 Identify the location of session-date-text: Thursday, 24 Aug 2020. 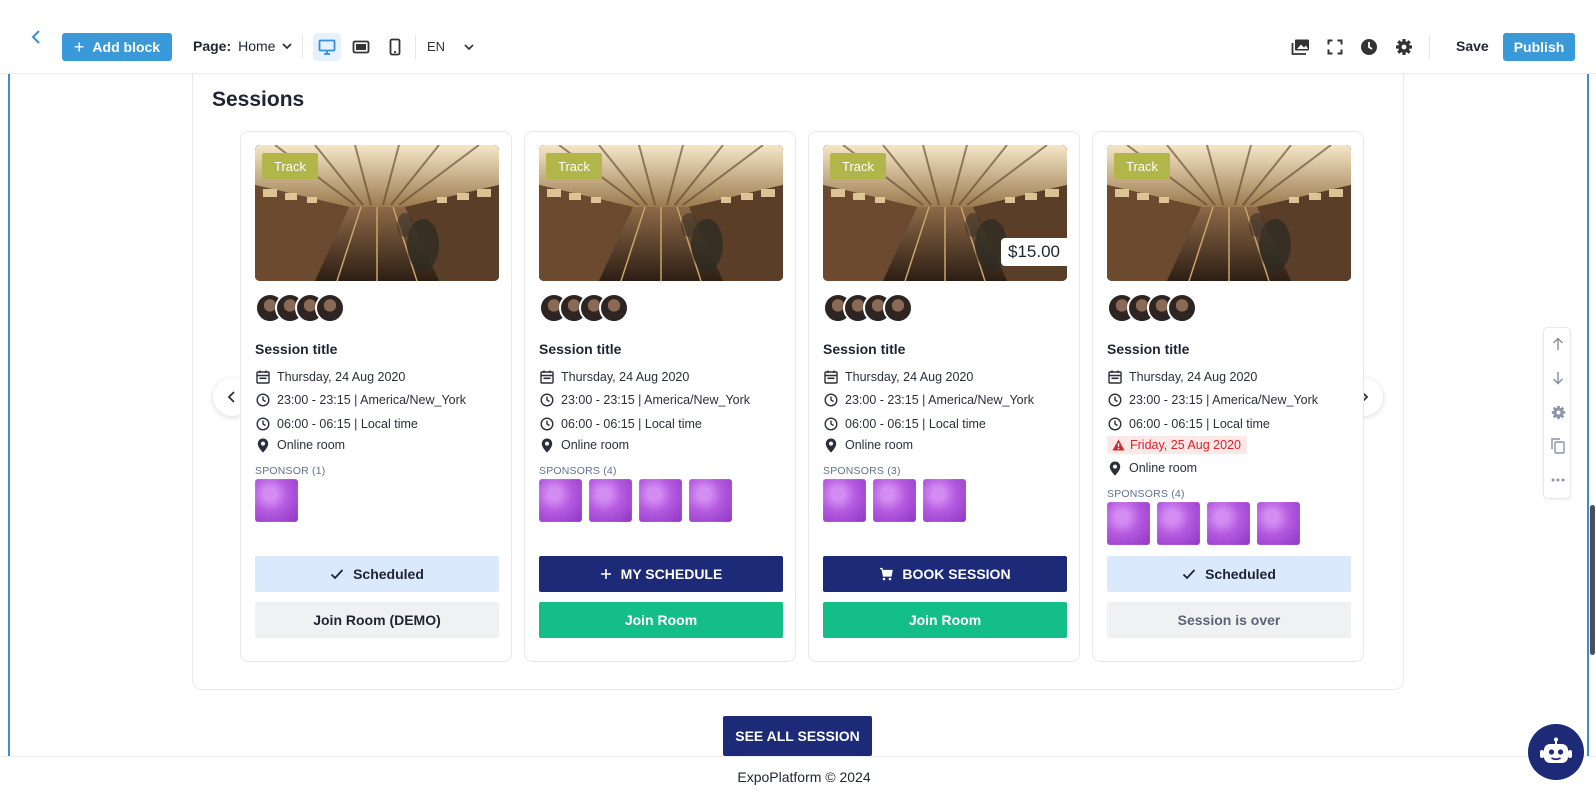
(909, 377).